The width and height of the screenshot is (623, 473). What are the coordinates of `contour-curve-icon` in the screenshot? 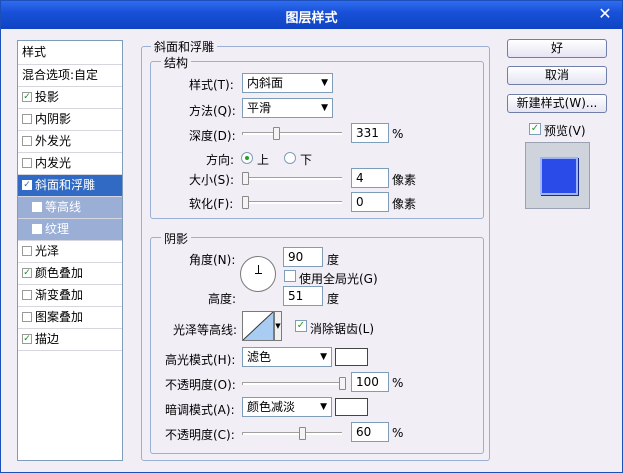 It's located at (258, 326).